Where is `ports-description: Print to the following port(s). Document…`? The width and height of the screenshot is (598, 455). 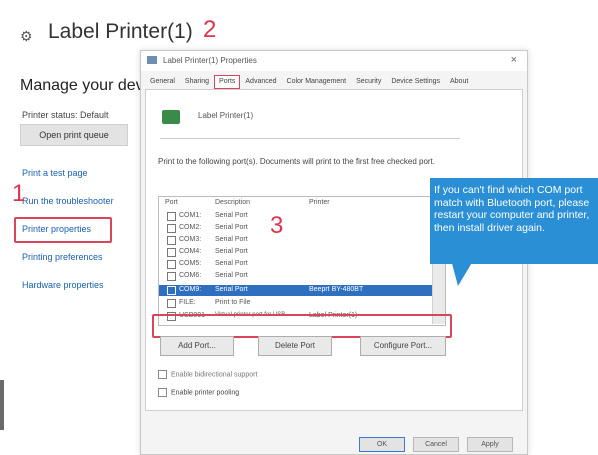
ports-description: Print to the following port(s). Document… is located at coordinates (297, 161).